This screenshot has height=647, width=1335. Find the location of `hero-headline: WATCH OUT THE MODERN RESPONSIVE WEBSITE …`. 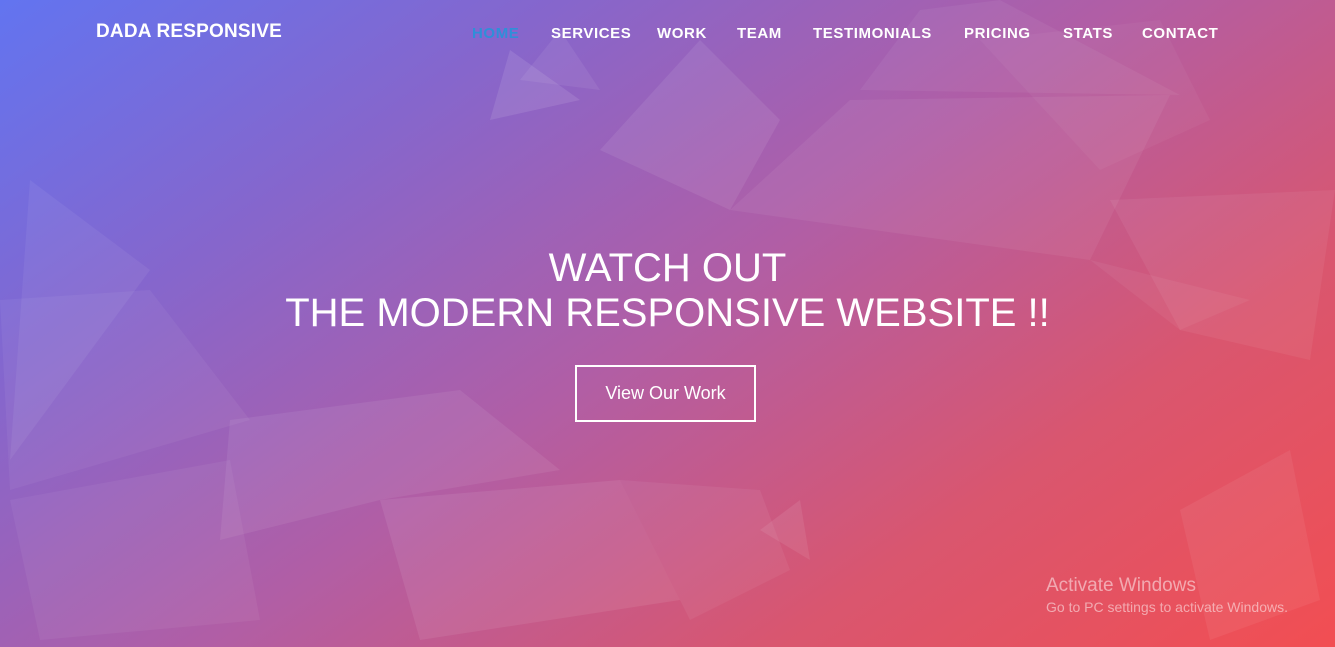

hero-headline: WATCH OUT THE MODERN RESPONSIVE WEBSITE … is located at coordinates (667, 291).